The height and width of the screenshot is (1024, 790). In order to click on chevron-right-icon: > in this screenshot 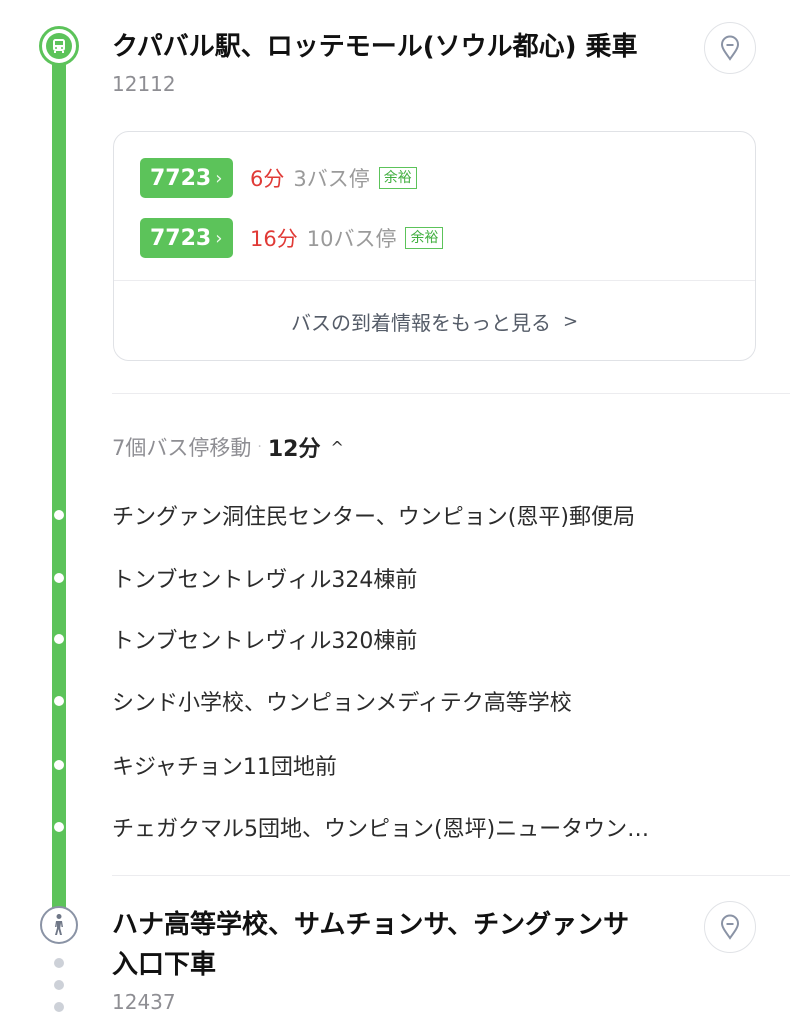, I will do `click(570, 321)`.